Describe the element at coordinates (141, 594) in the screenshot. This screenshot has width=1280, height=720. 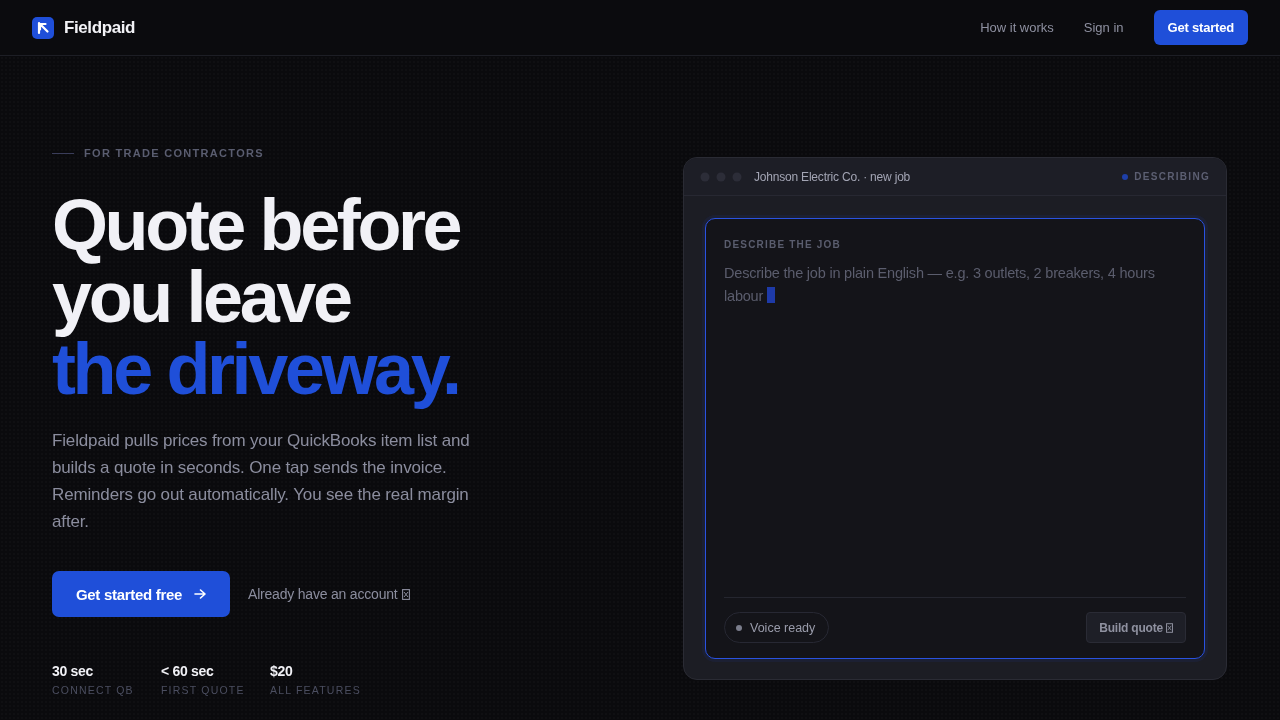
I see `get-started-free-button: Get started free` at that location.